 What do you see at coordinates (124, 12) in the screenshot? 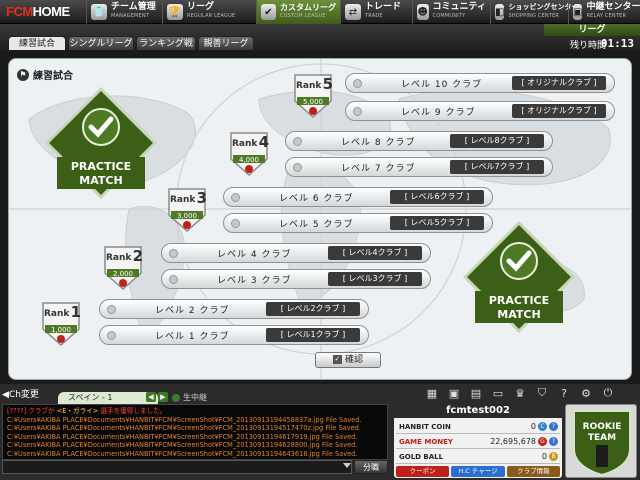
I see `nav-management: 👕 チーム管理 MANAGEMENT` at bounding box center [124, 12].